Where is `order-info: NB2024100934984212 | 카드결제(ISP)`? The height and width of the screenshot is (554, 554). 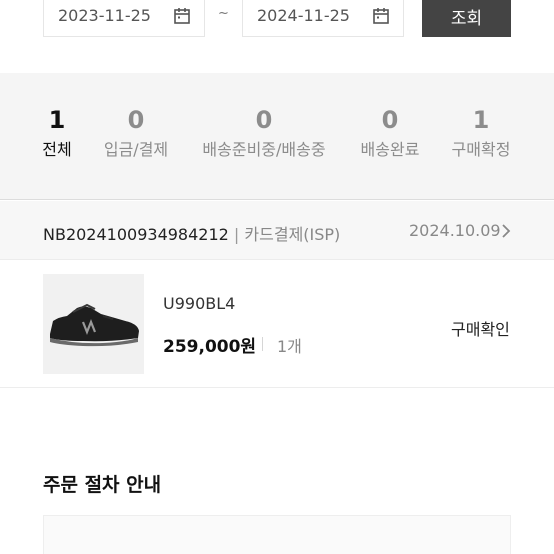 order-info: NB2024100934984212 | 카드결제(ISP) is located at coordinates (191, 233).